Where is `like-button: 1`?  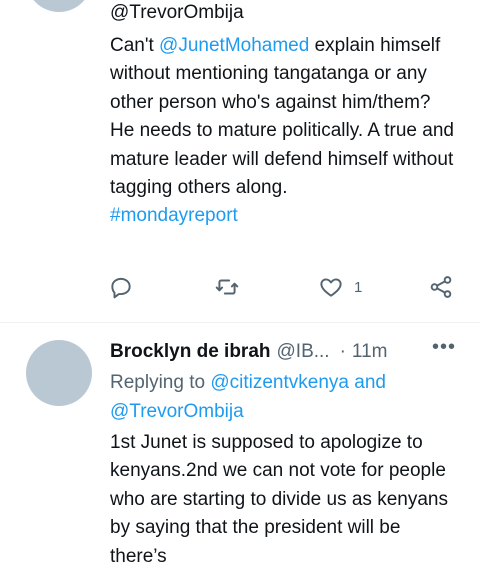
like-button: 1 is located at coordinates (340, 287).